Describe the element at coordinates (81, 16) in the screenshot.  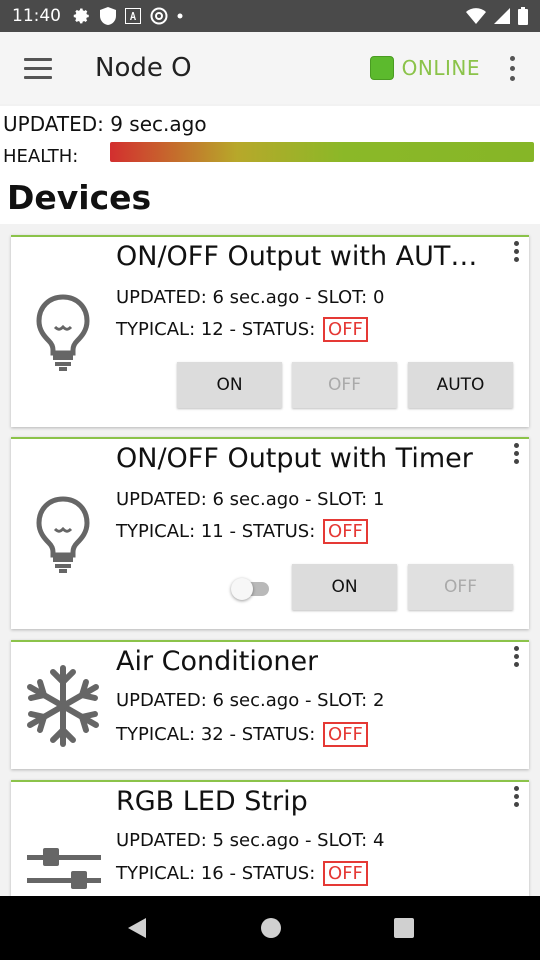
I see `gear-icon` at that location.